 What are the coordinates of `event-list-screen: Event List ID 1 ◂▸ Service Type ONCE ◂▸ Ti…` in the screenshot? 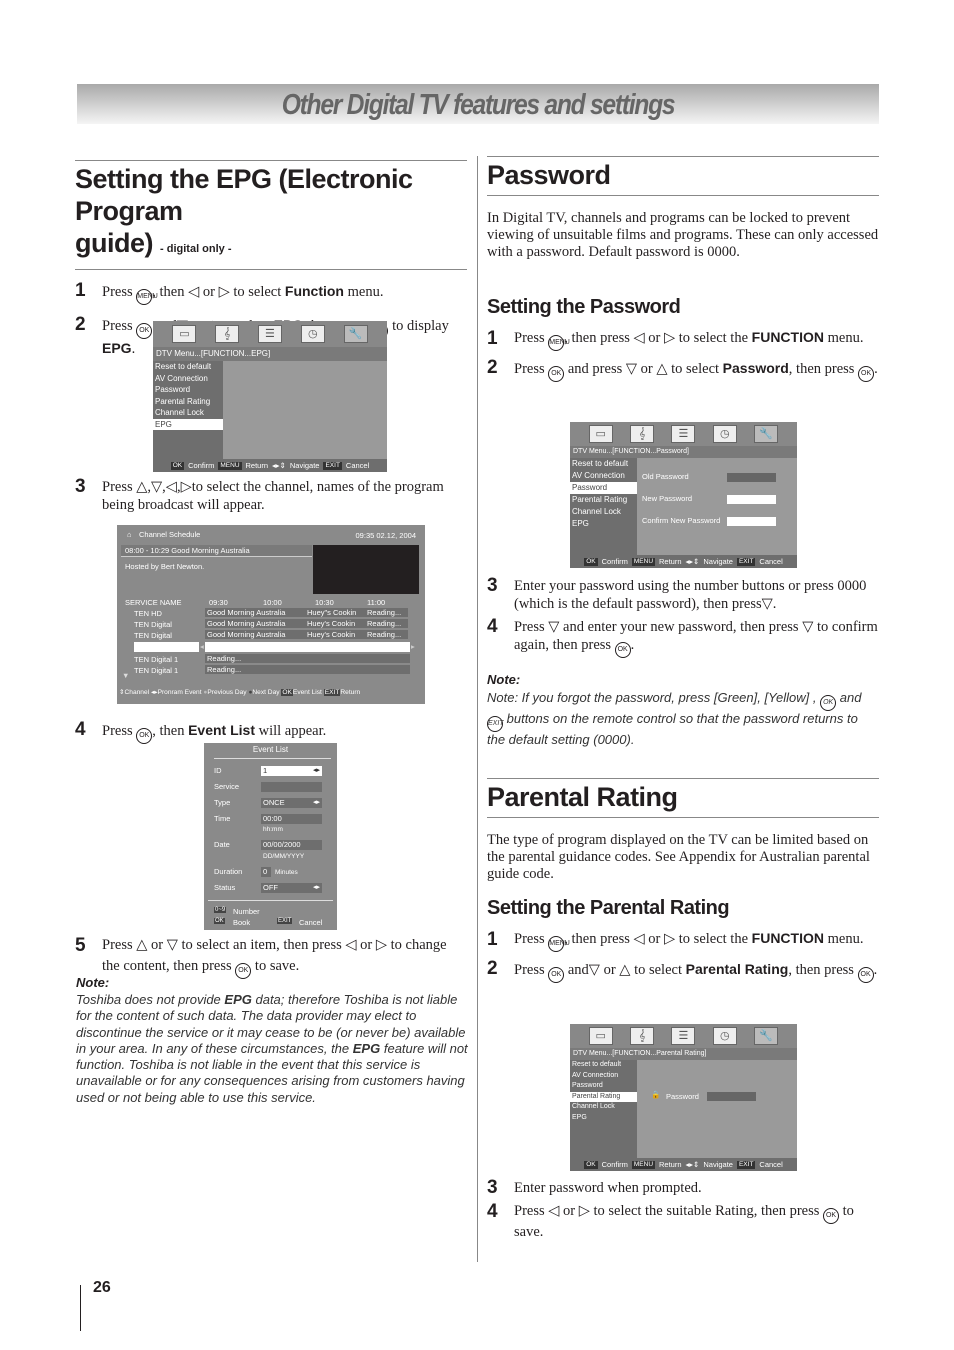 It's located at (270, 836).